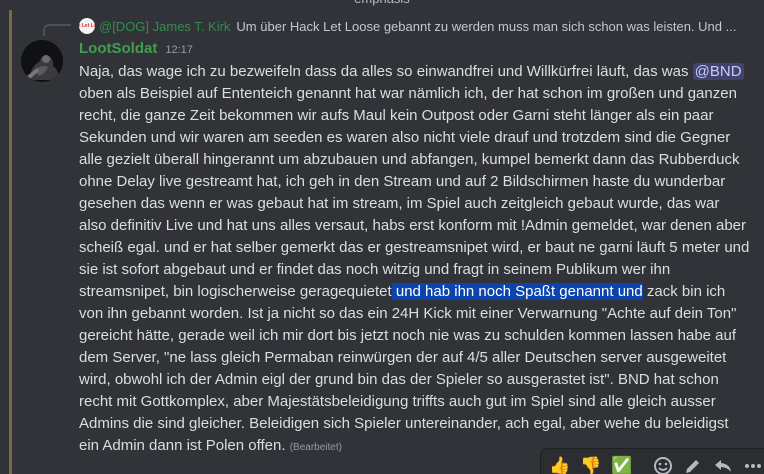  I want to click on reply-author: @[DOG] James T. Kirk, so click(164, 26).